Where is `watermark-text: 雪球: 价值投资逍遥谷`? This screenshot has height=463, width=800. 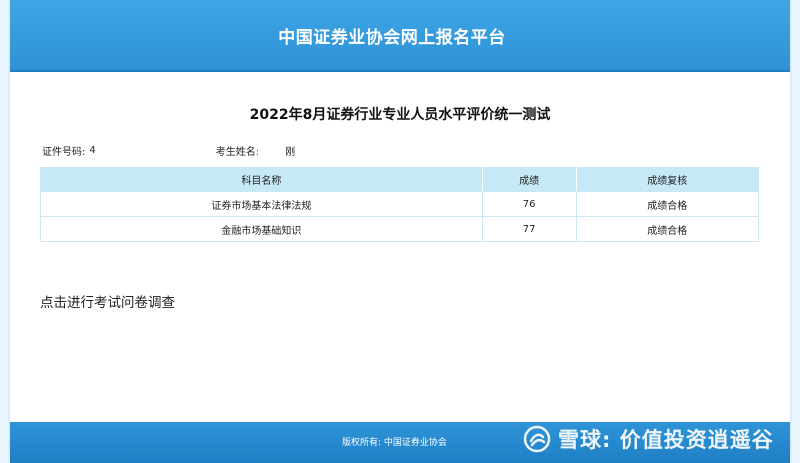
watermark-text: 雪球: 价值投资逍遥谷 is located at coordinates (666, 440).